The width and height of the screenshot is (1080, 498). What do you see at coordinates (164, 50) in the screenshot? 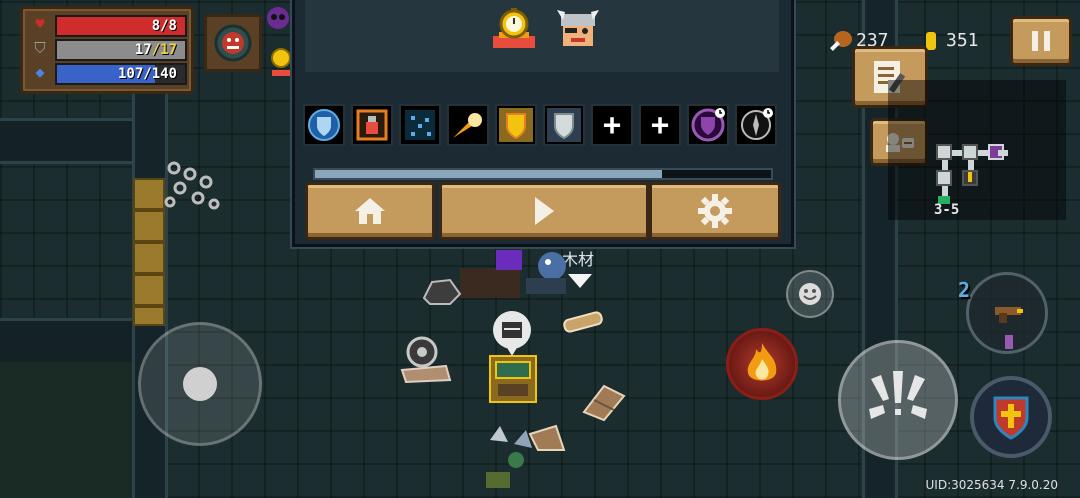
I see `armor-max: /17` at bounding box center [164, 50].